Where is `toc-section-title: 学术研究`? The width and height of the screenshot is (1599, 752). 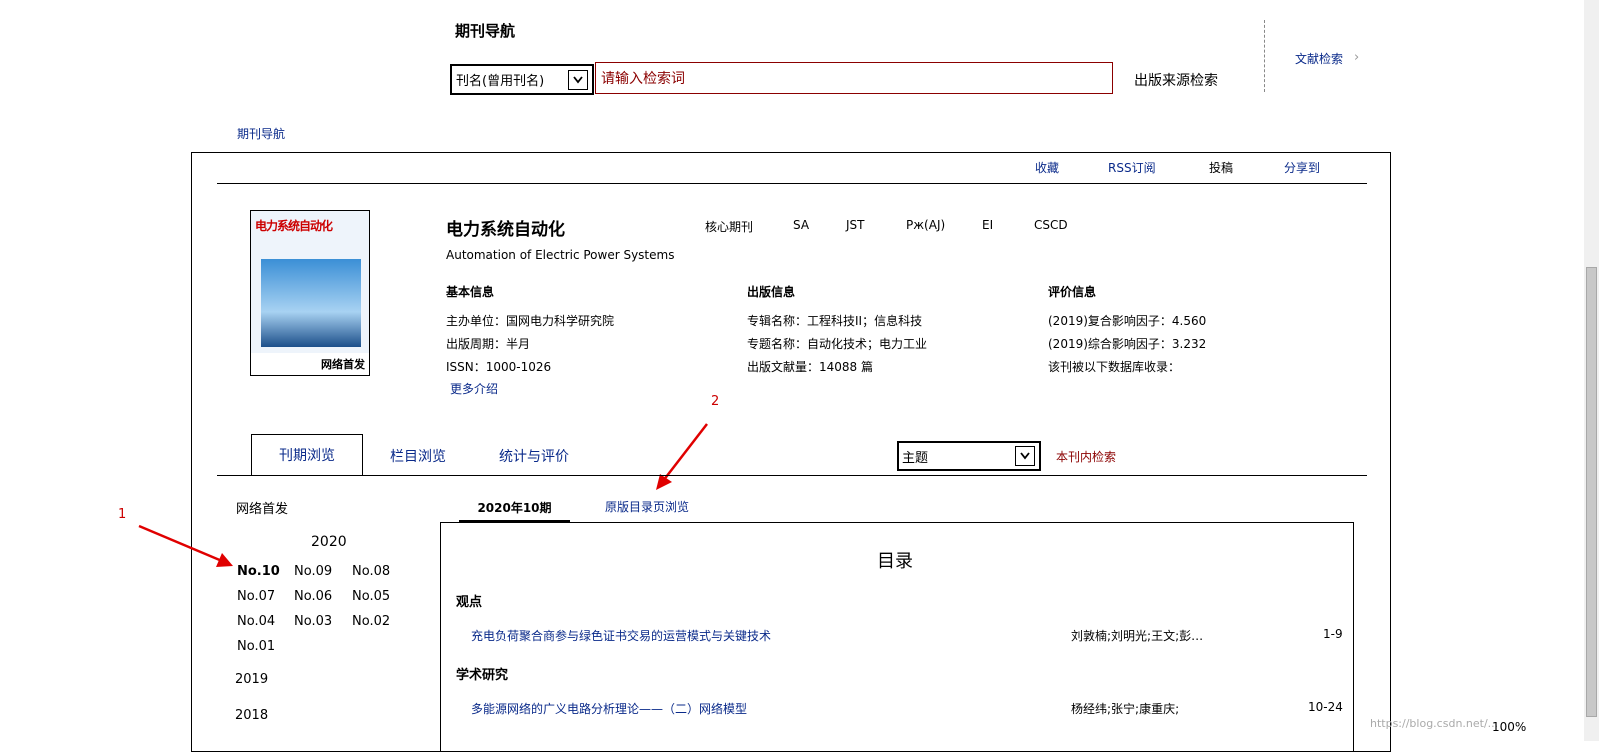
toc-section-title: 学术研究 is located at coordinates (482, 675).